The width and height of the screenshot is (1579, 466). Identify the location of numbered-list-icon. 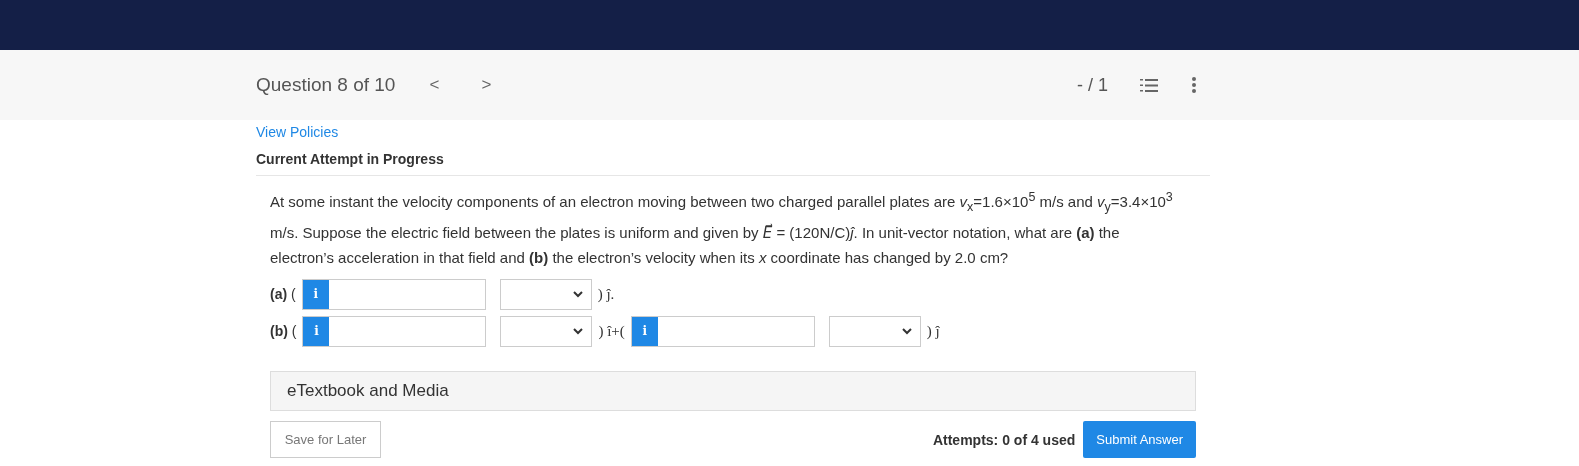
(1149, 85).